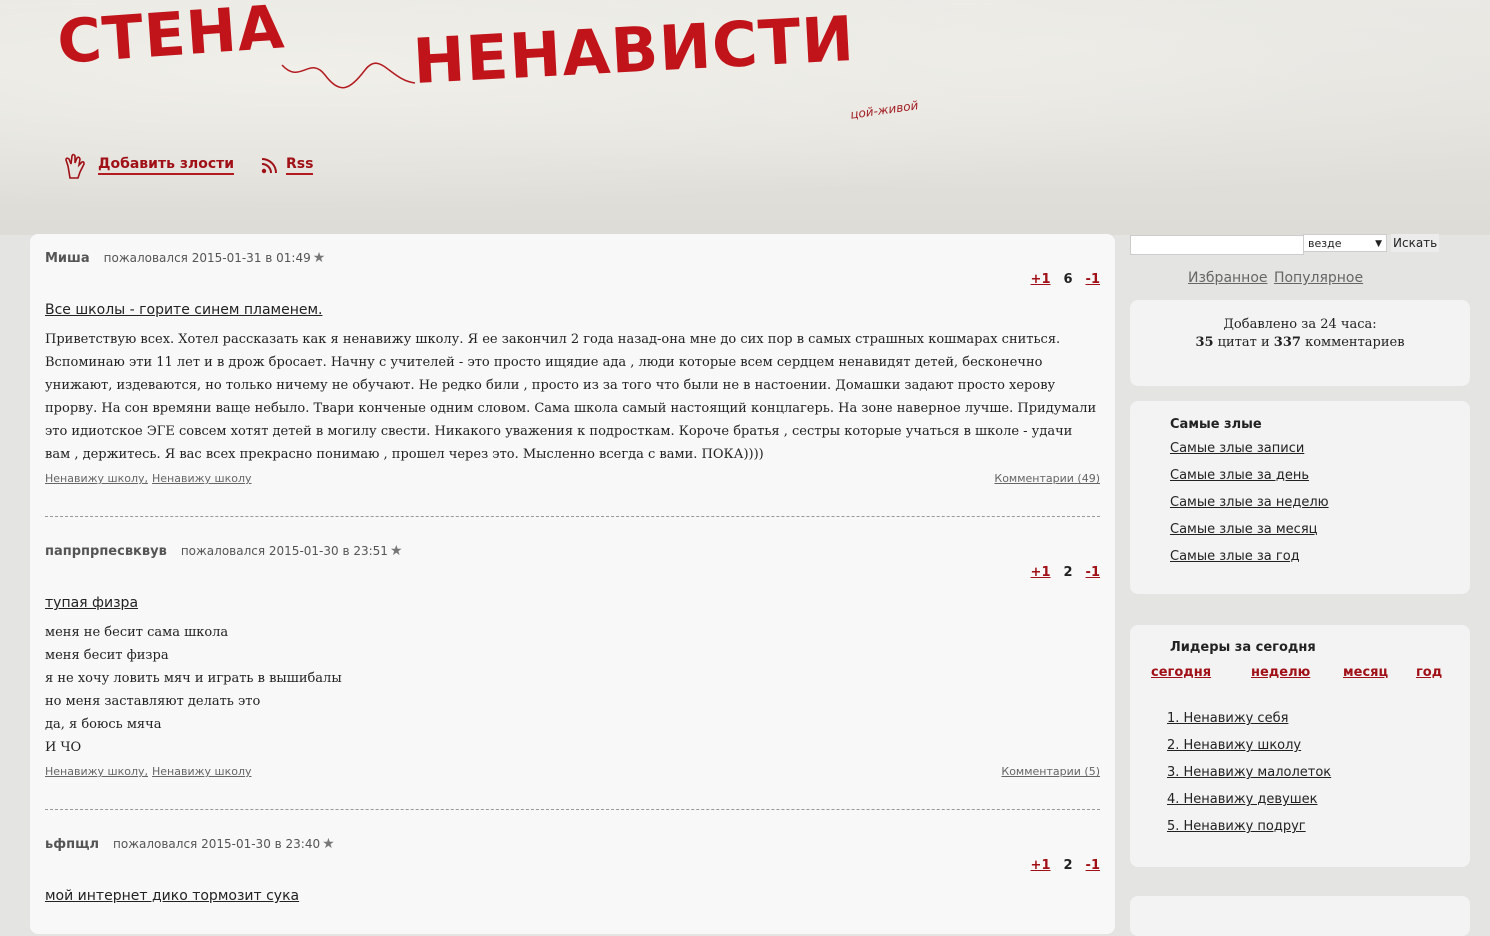 Image resolution: width=1490 pixels, height=936 pixels. I want to click on tab-today: сегодня, so click(1181, 672).